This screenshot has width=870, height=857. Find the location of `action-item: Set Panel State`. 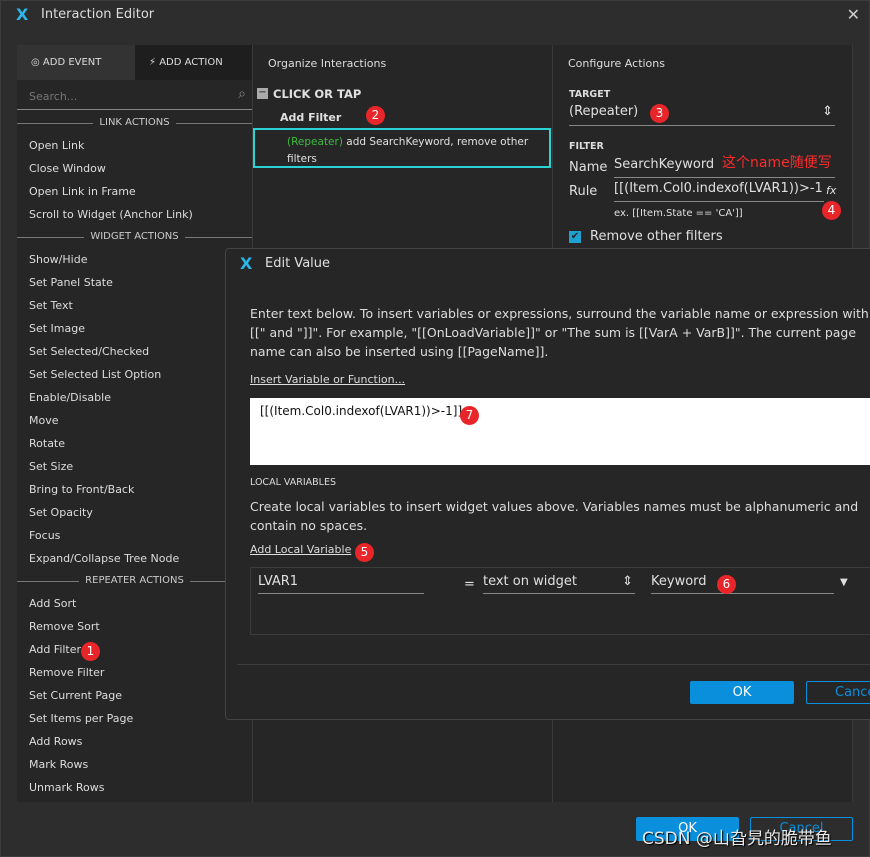

action-item: Set Panel State is located at coordinates (71, 282).